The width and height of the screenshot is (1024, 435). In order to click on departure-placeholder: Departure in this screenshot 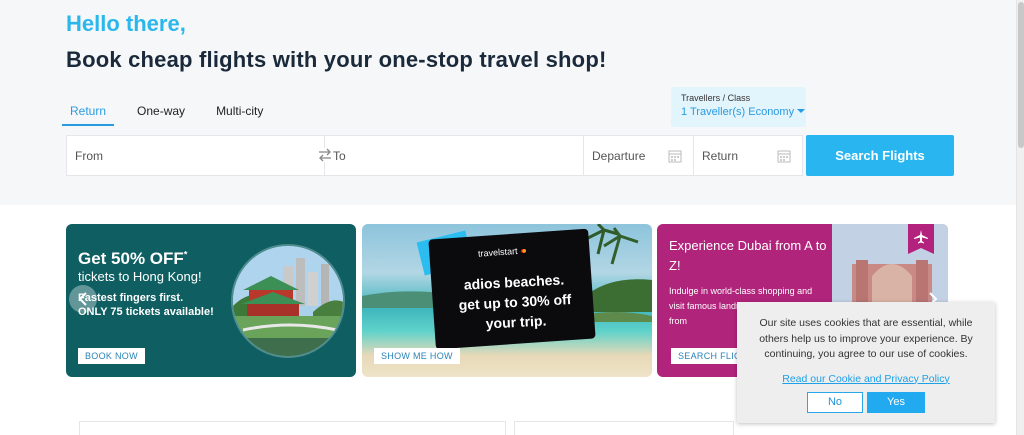, I will do `click(619, 156)`.